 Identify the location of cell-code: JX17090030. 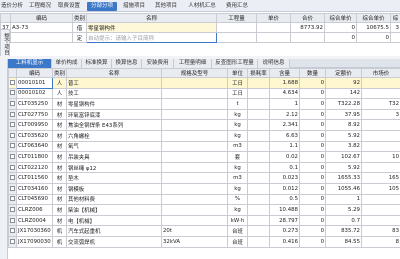
(34, 241).